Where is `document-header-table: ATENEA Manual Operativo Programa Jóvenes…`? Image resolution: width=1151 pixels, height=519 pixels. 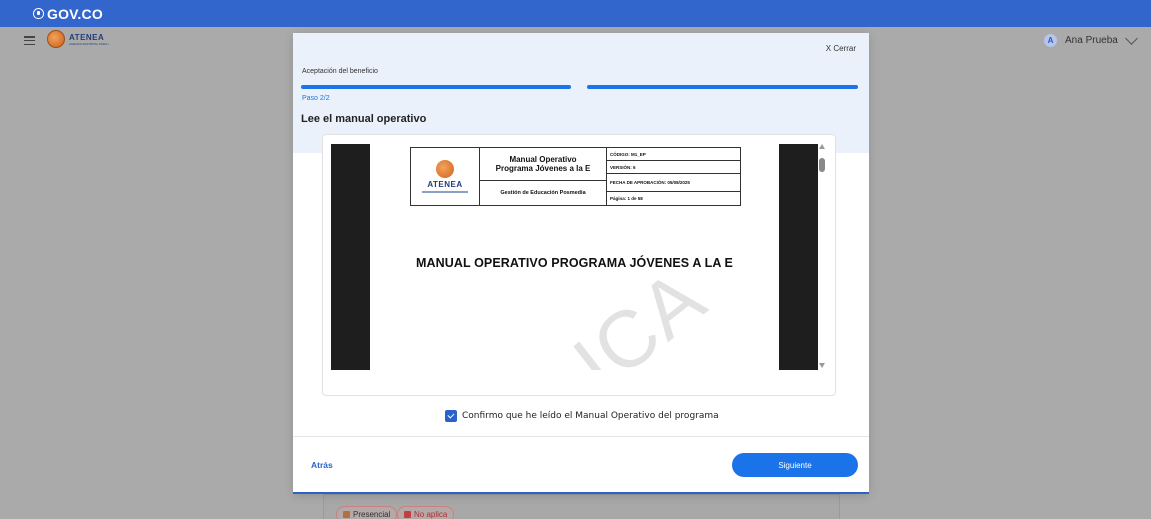 document-header-table: ATENEA Manual Operativo Programa Jóvenes… is located at coordinates (575, 176).